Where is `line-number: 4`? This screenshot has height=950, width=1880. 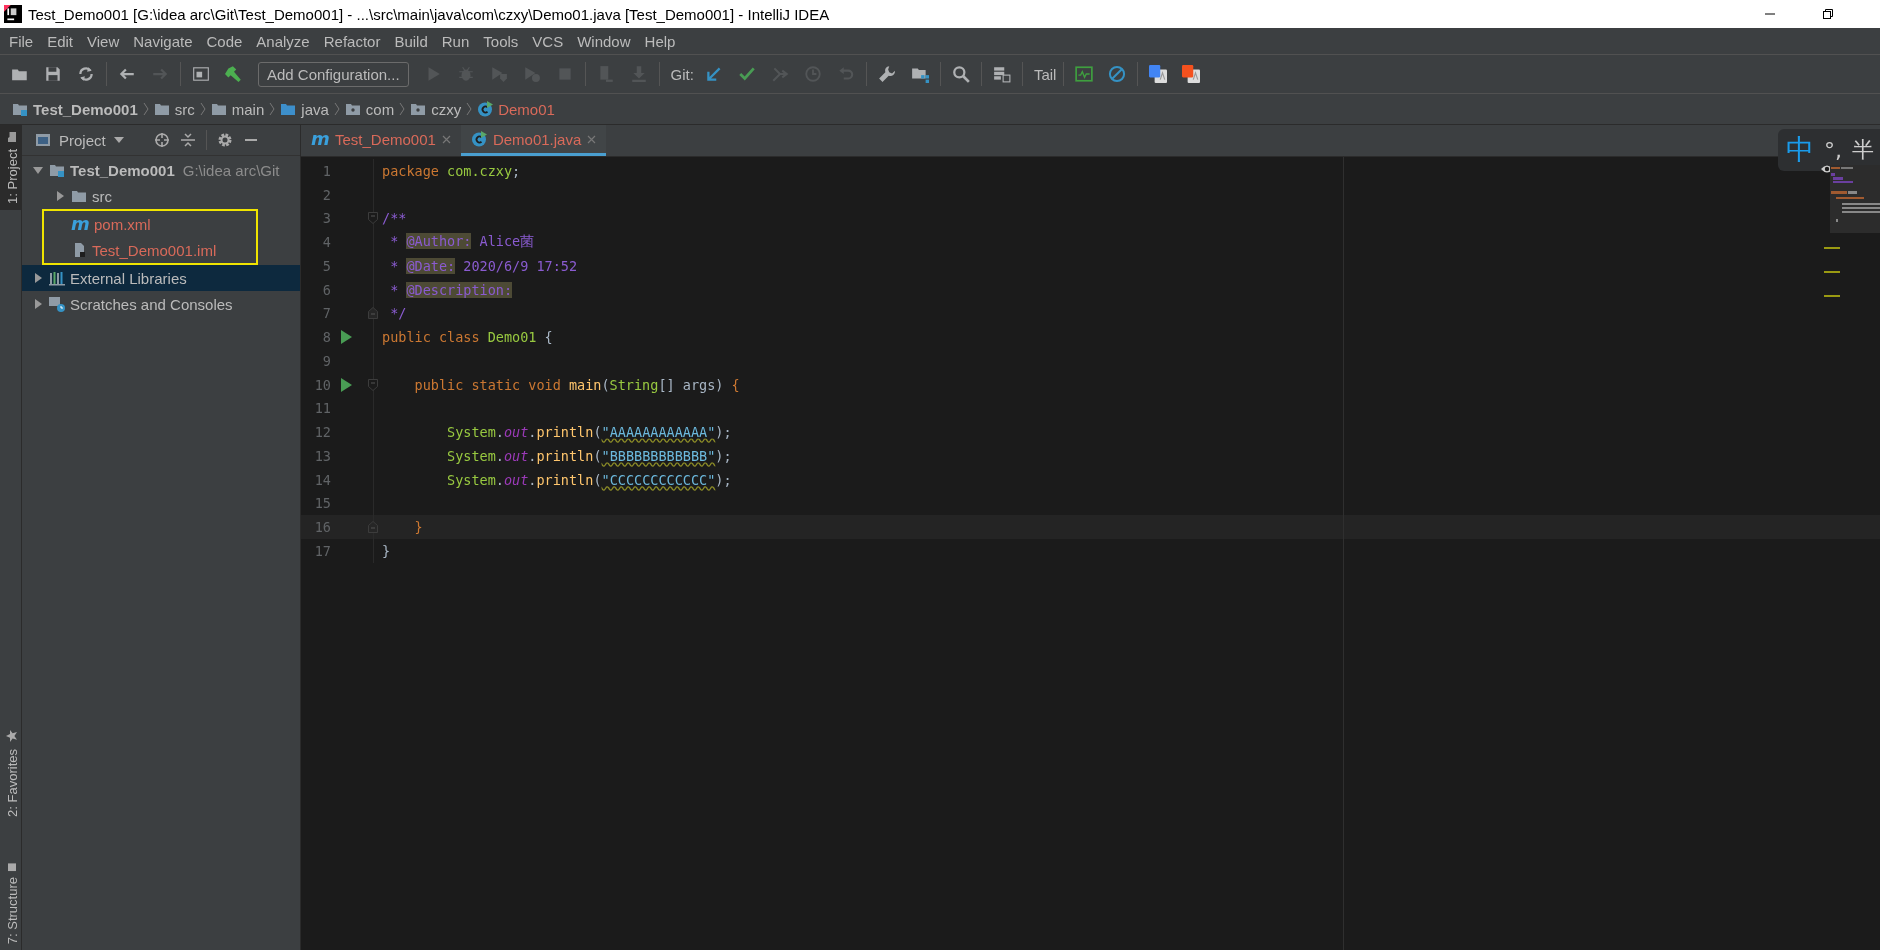
line-number: 4 is located at coordinates (326, 242).